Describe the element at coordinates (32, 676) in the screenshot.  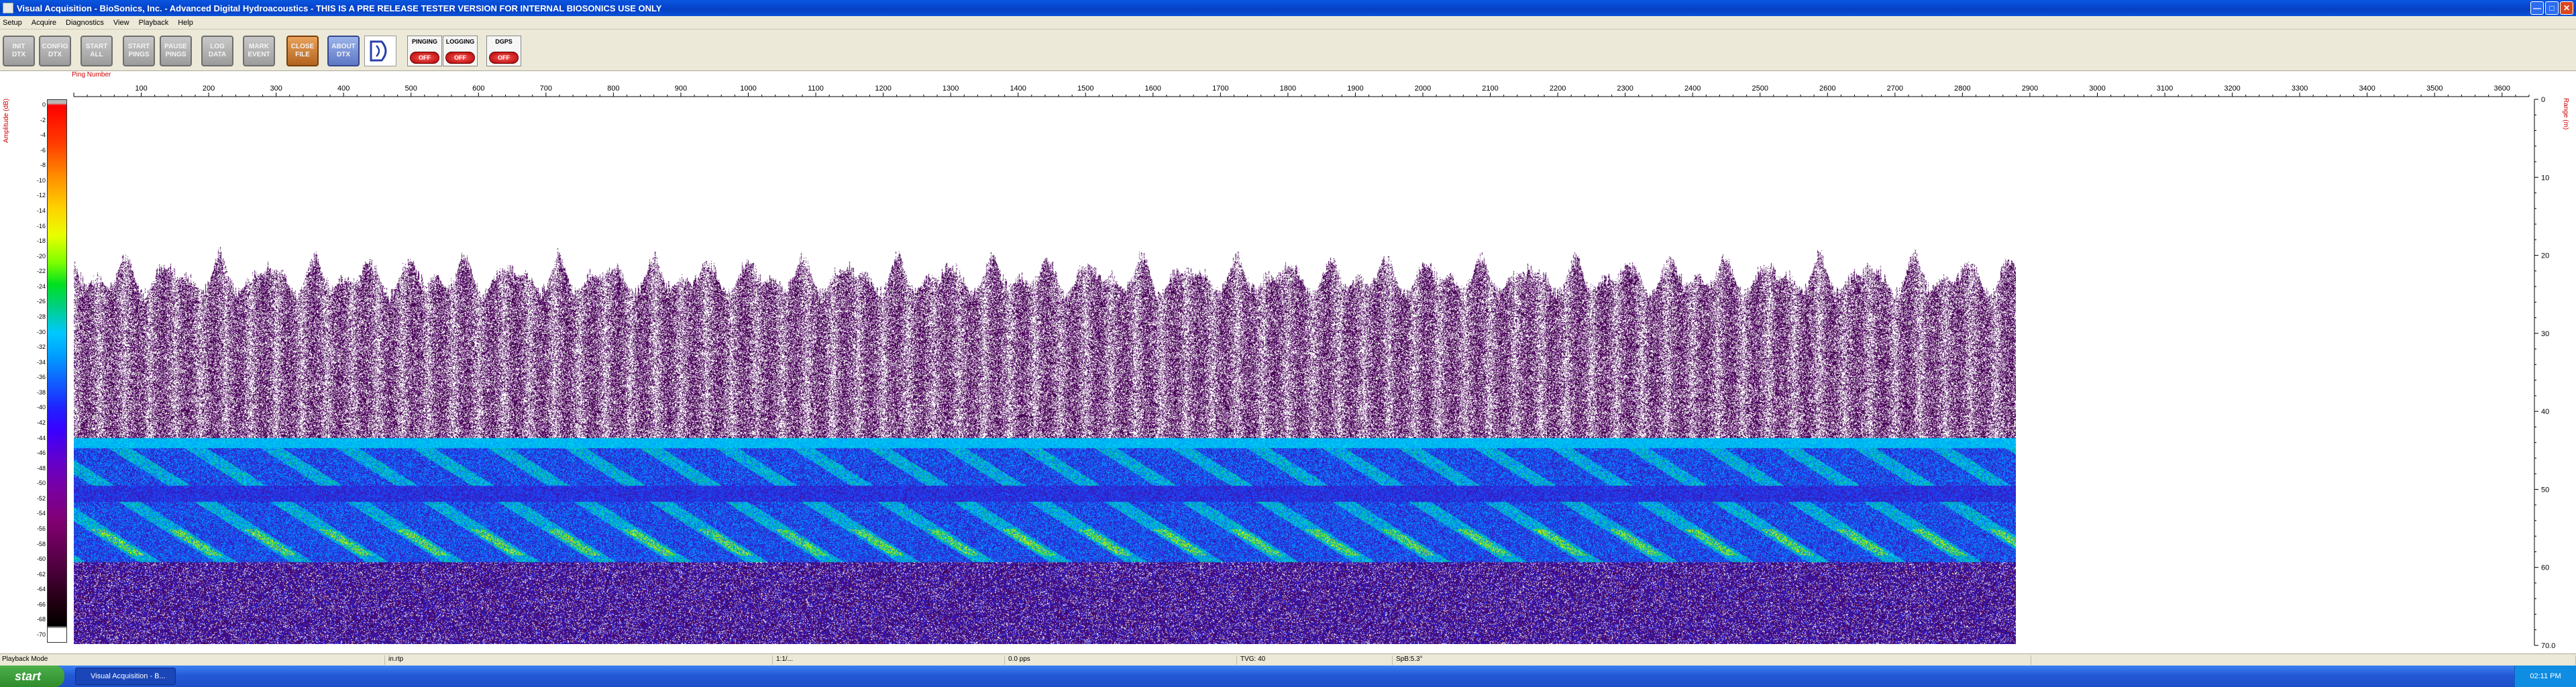
I see `start-button: start` at that location.